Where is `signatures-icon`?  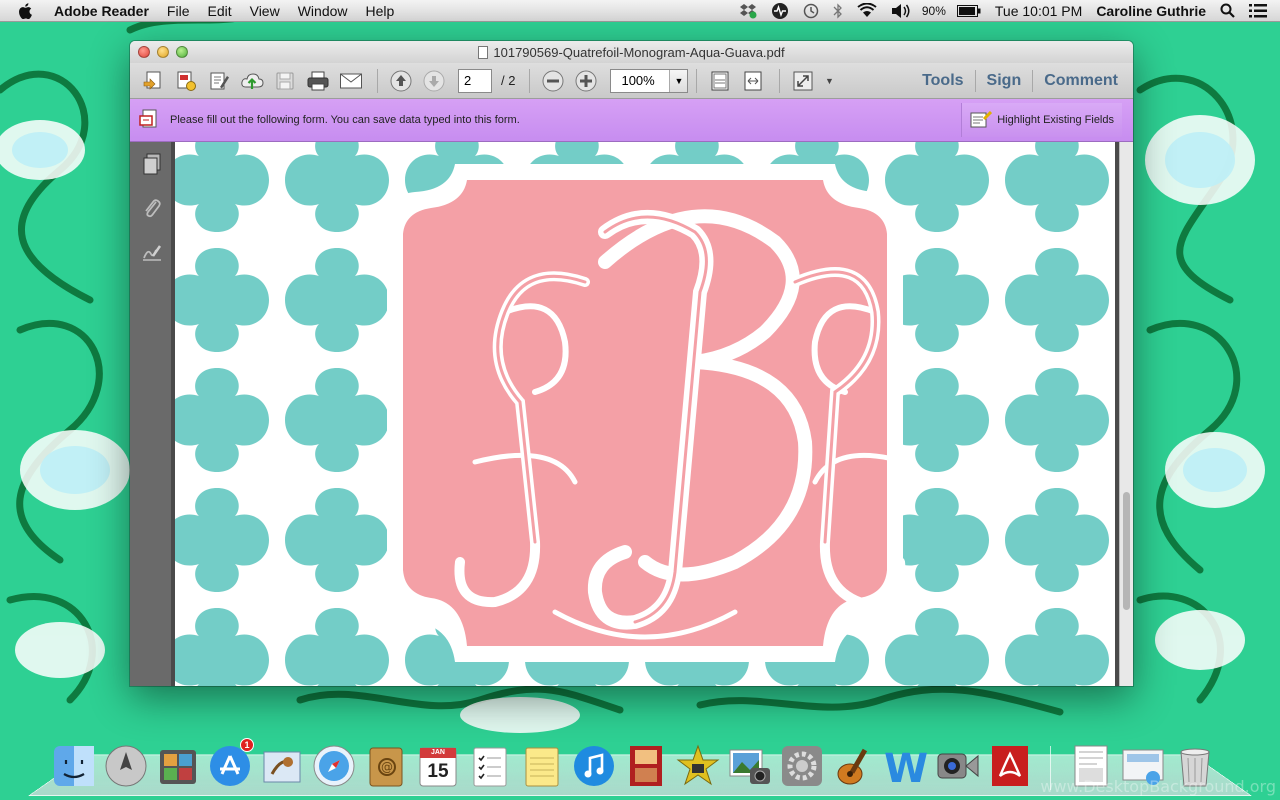 signatures-icon is located at coordinates (151, 252).